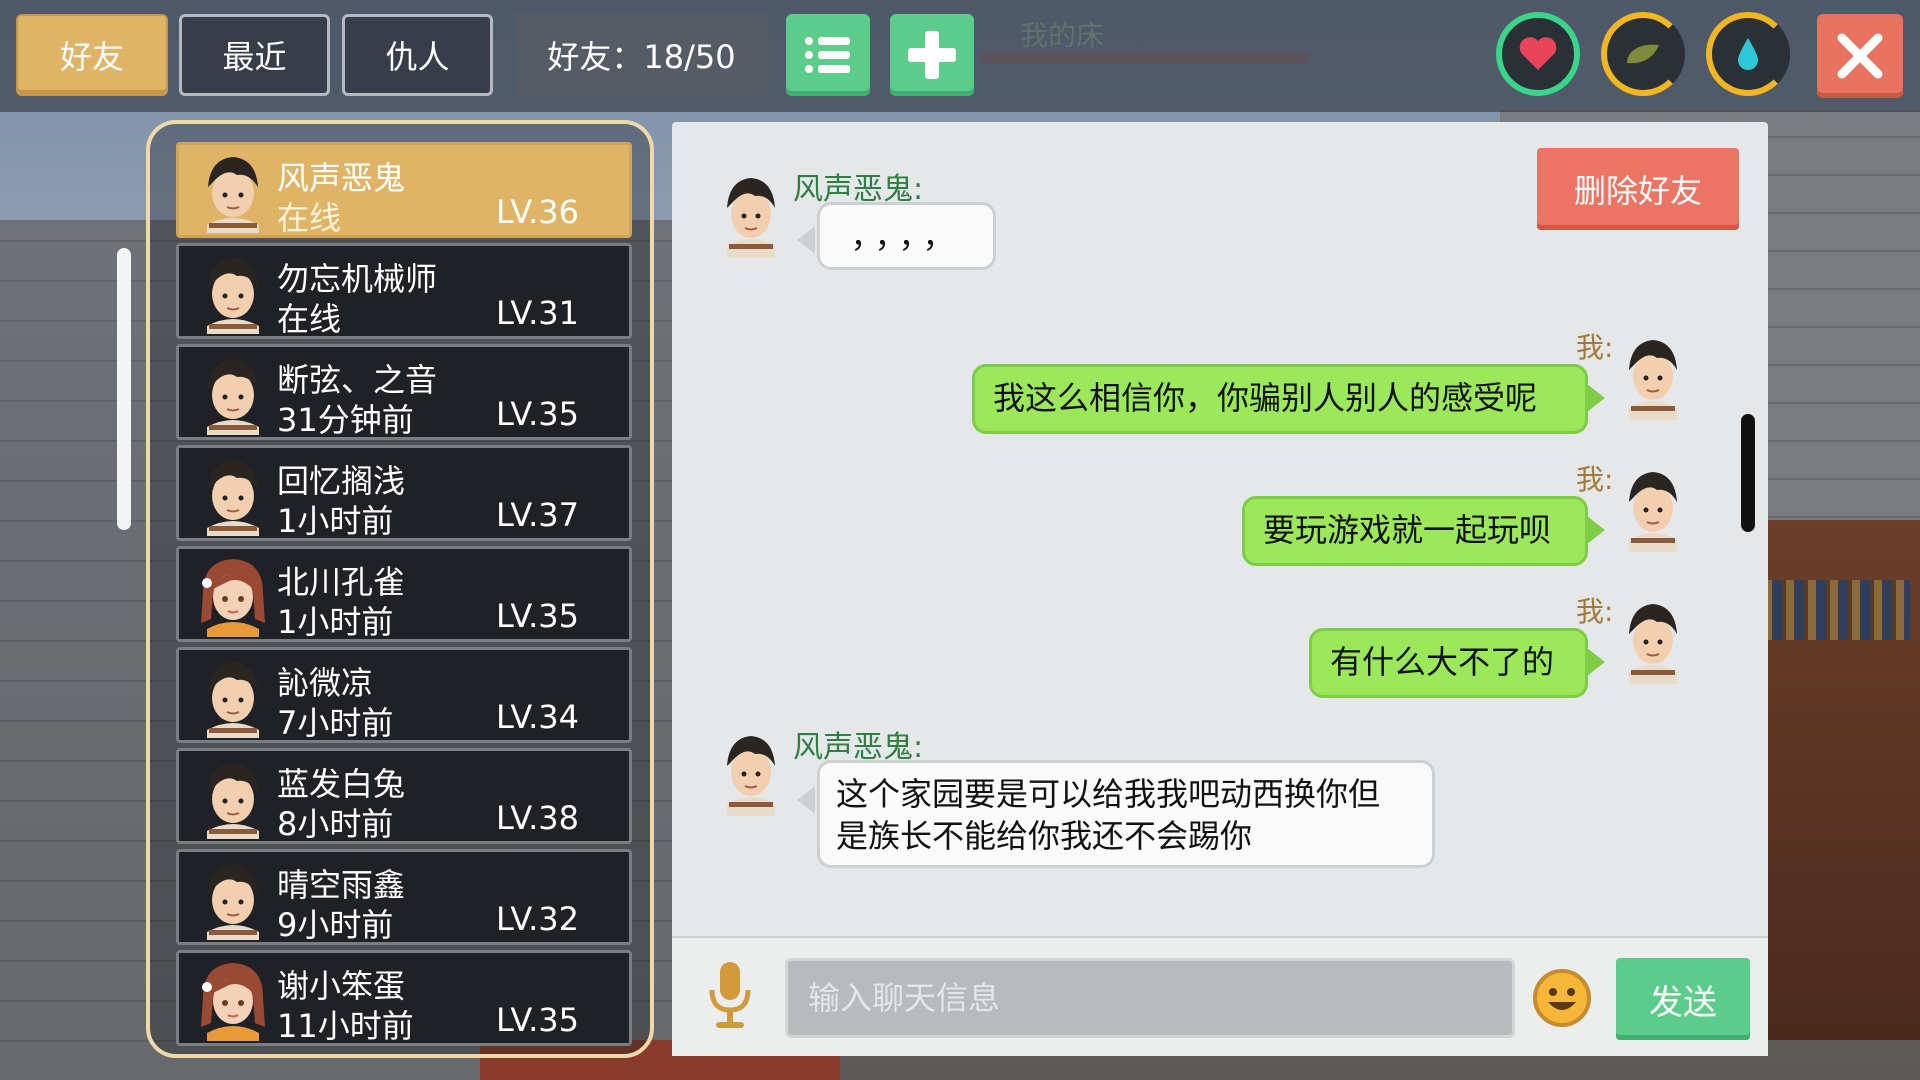  I want to click on emoji-icon, so click(1562, 998).